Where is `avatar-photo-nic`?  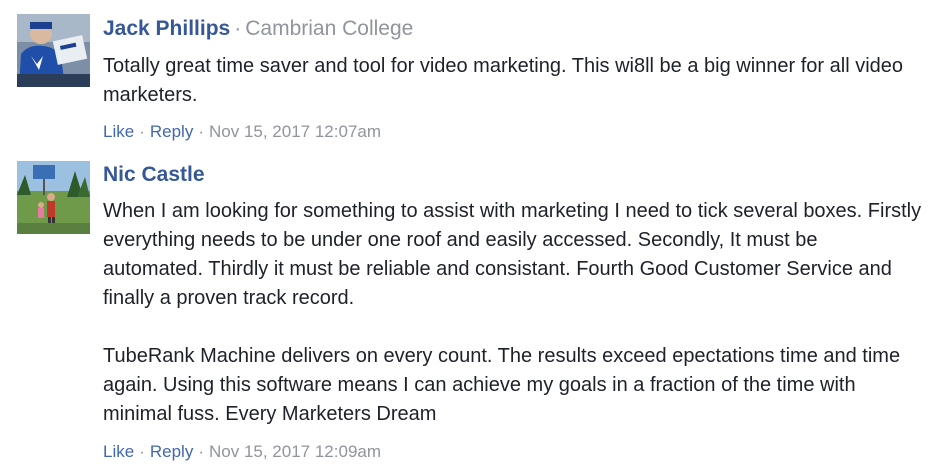
avatar-photo-nic is located at coordinates (53, 197).